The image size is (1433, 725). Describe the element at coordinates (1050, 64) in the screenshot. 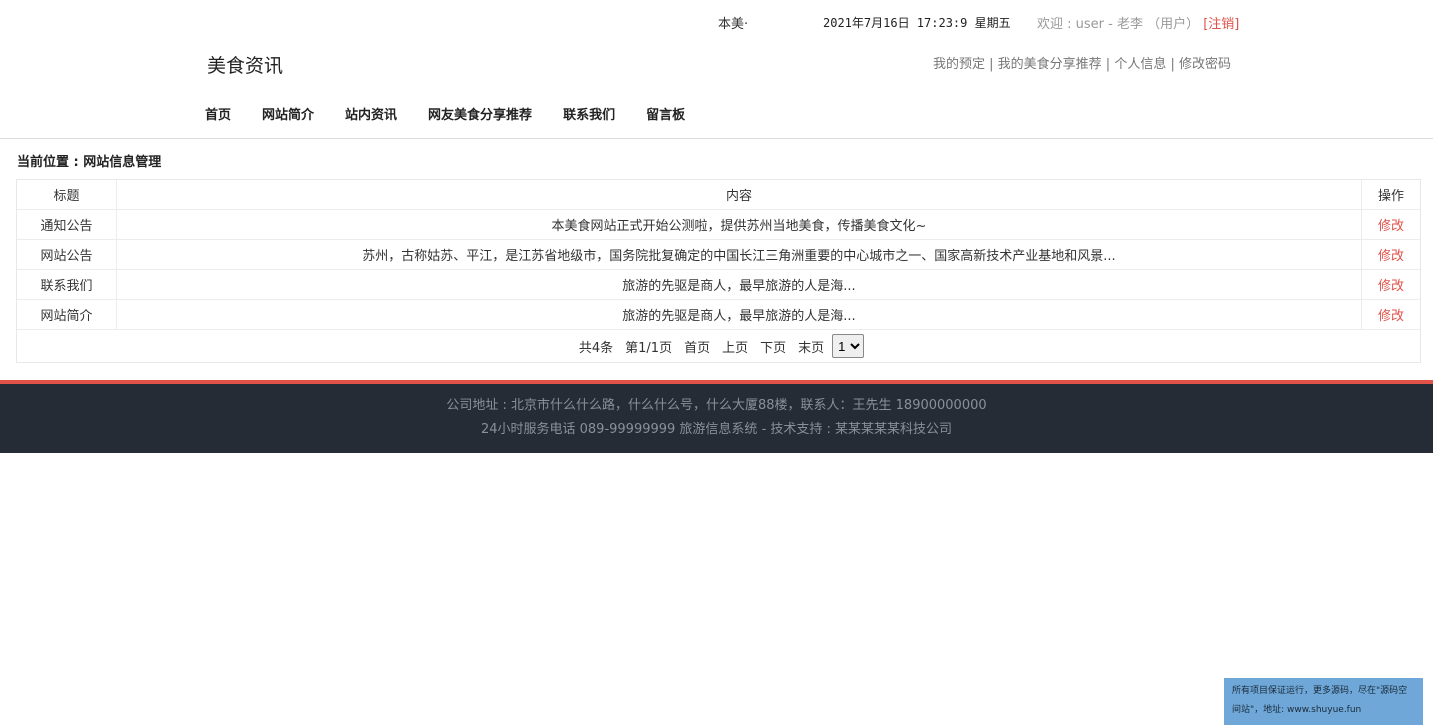

I see `my-food-shares-link: 我的美食分享推荐` at that location.